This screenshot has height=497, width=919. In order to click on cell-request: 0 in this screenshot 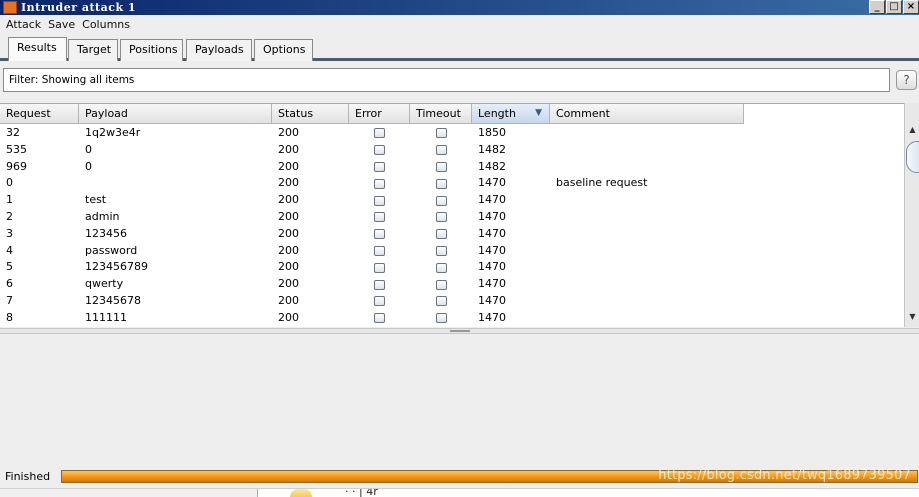, I will do `click(9, 183)`.